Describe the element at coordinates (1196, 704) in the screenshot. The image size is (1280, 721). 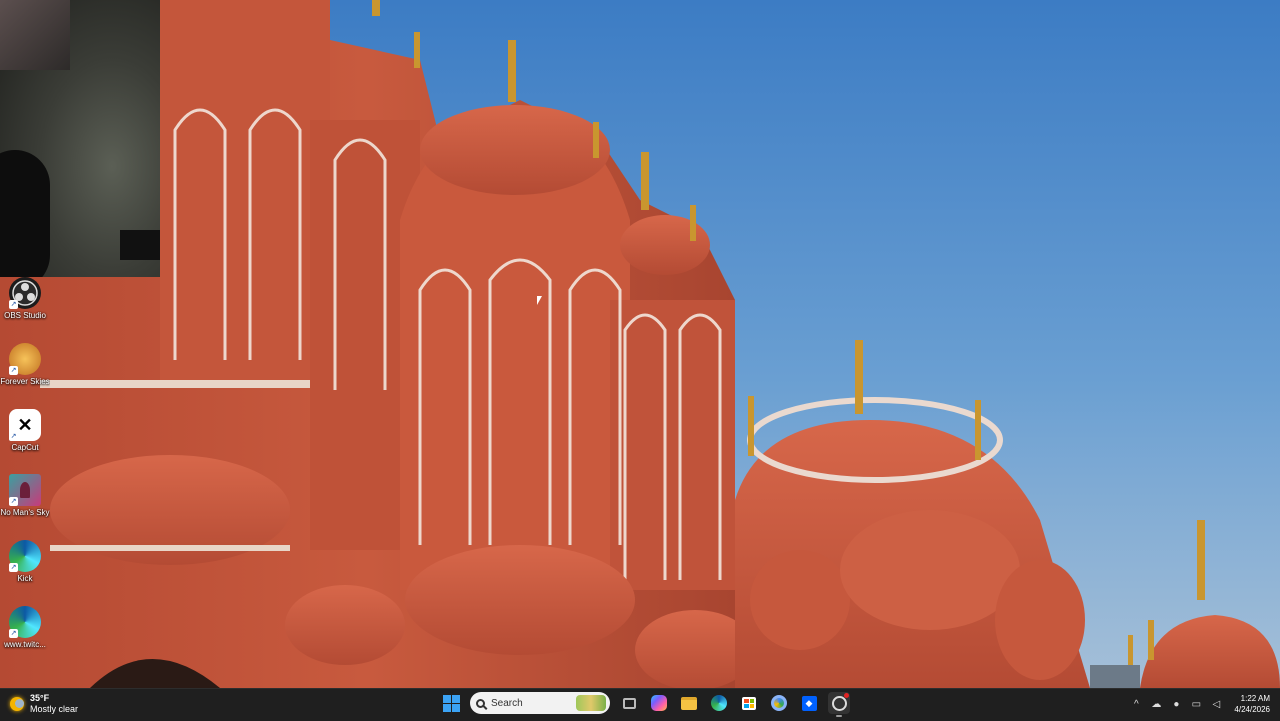
I see `network-icon: ▭` at that location.